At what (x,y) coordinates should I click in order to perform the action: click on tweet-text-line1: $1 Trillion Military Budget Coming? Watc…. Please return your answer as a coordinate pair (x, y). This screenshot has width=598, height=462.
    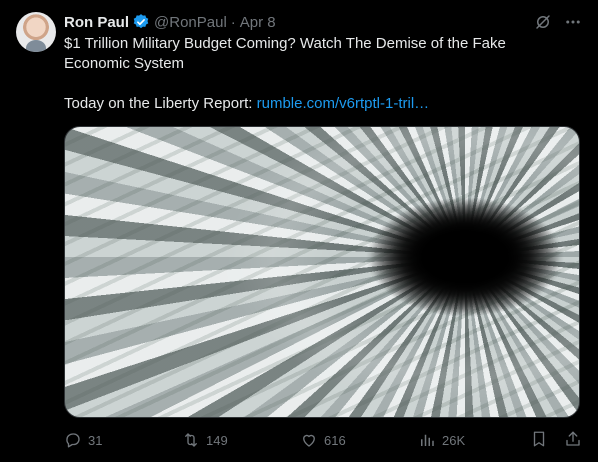
    Looking at the image, I should click on (285, 53).